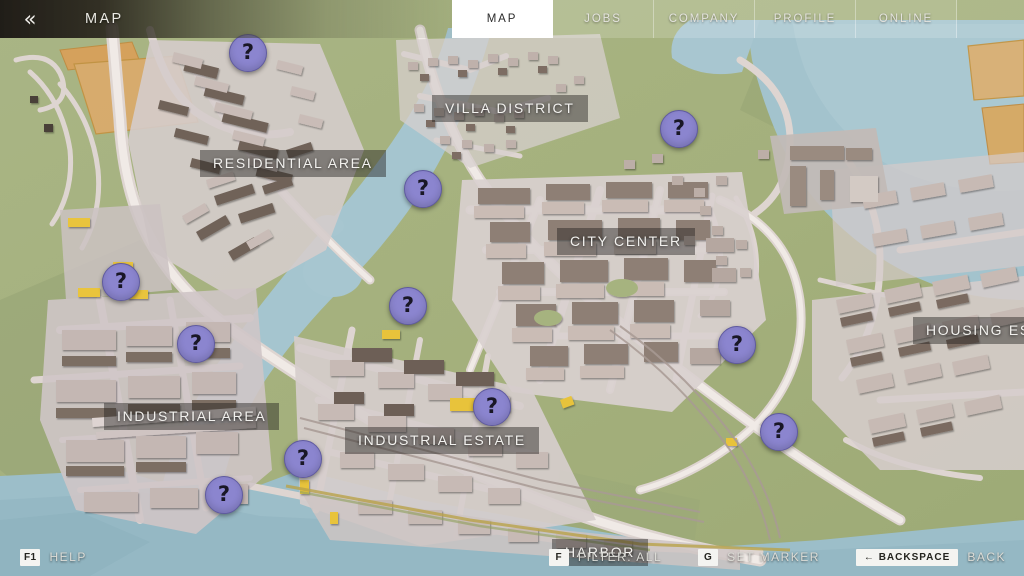  Describe the element at coordinates (907, 557) in the screenshot. I see `key-badge-backspace: ← BACKSPACE` at that location.